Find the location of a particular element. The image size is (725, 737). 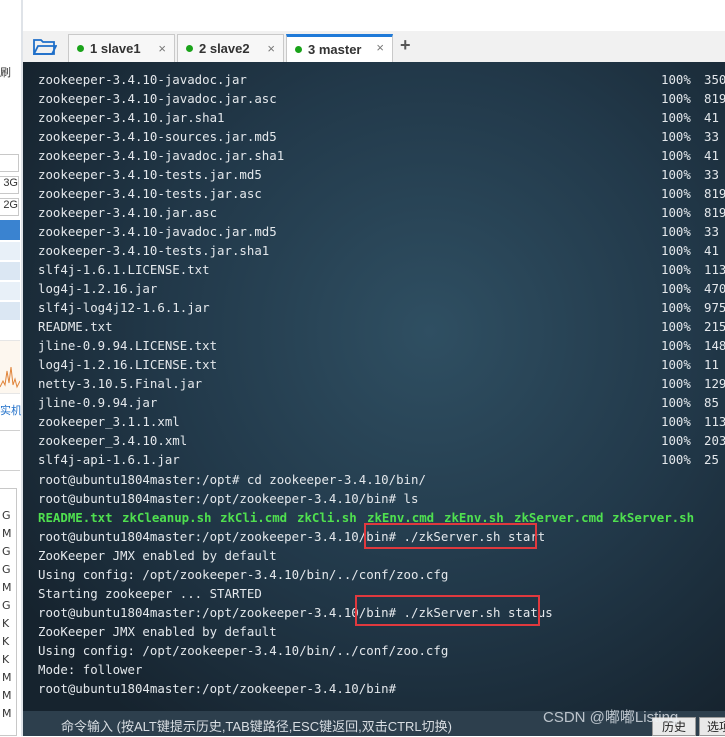

file-size: 85 is located at coordinates (711, 402).